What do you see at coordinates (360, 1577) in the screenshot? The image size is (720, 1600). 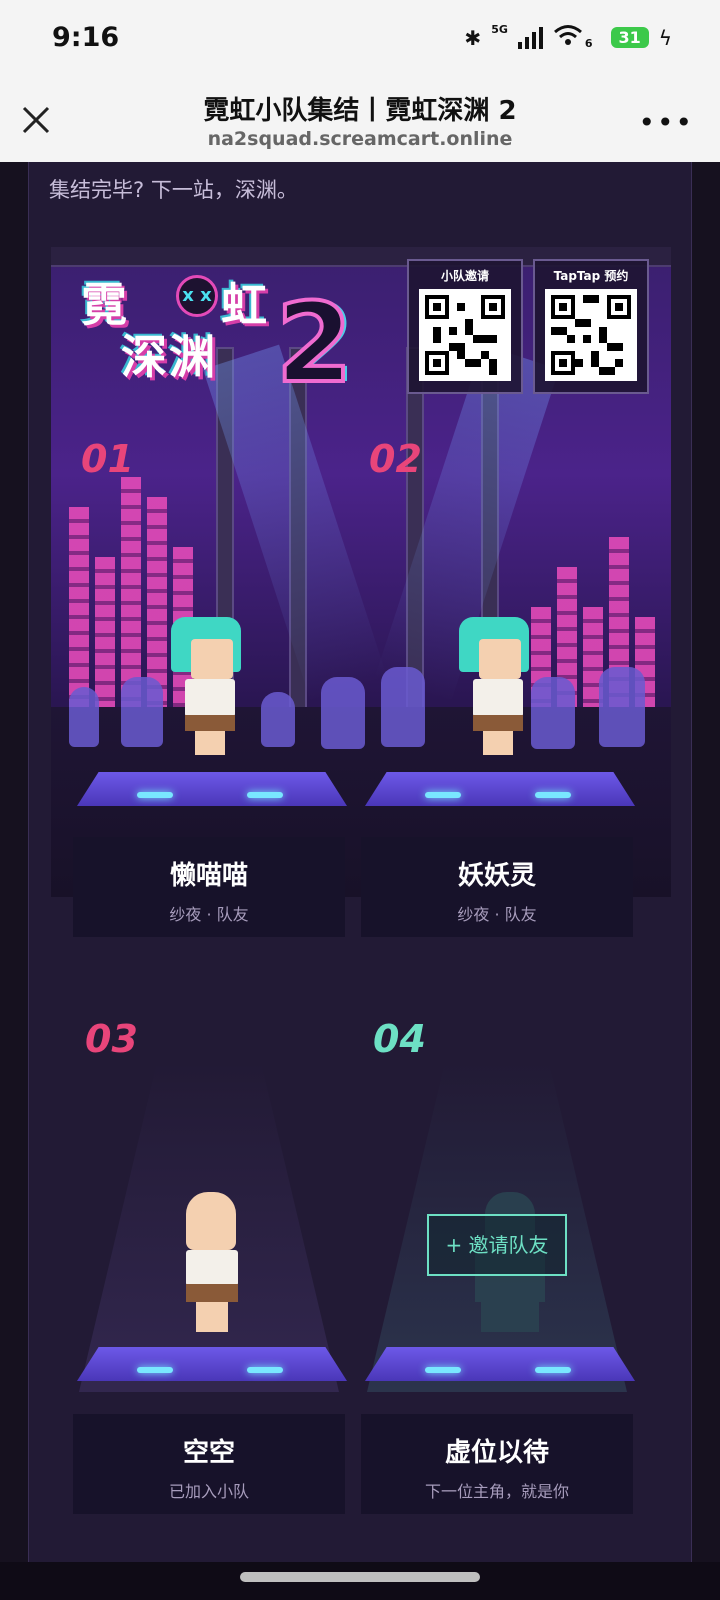 I see `home-indicator` at bounding box center [360, 1577].